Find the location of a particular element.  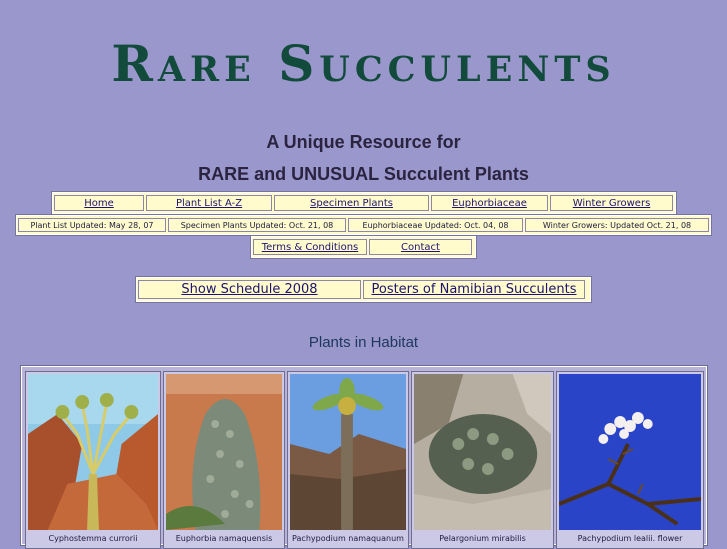

posters-namibian-succulents-link: Posters of Namibian Succulents is located at coordinates (474, 289).